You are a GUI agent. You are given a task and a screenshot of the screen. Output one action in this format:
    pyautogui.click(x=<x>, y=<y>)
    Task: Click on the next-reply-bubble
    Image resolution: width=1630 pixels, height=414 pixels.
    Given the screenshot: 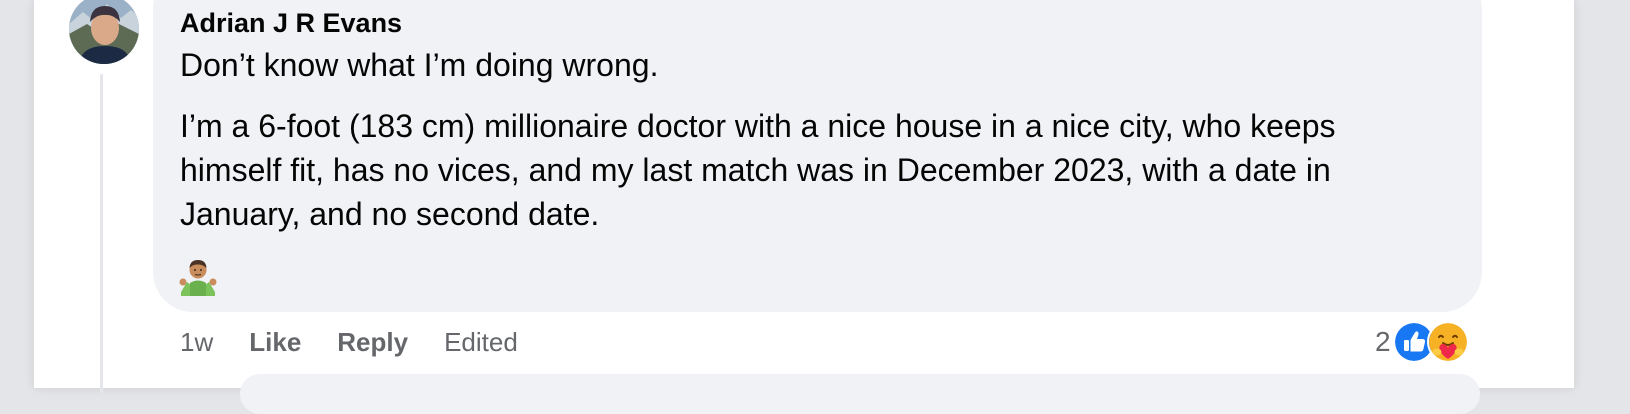 What is the action you would take?
    pyautogui.click(x=860, y=394)
    